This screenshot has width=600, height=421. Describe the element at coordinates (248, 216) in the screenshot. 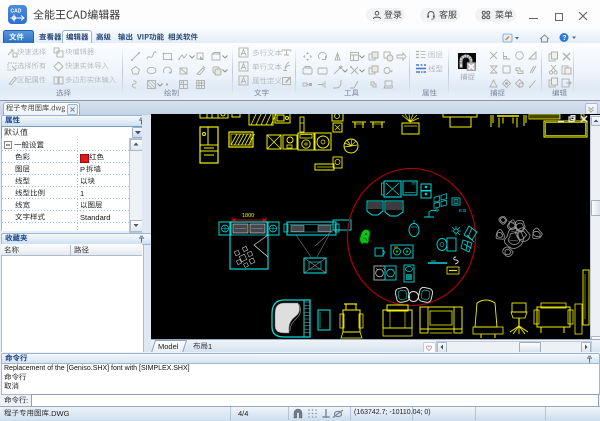

I see `svg-text: 1800` at that location.